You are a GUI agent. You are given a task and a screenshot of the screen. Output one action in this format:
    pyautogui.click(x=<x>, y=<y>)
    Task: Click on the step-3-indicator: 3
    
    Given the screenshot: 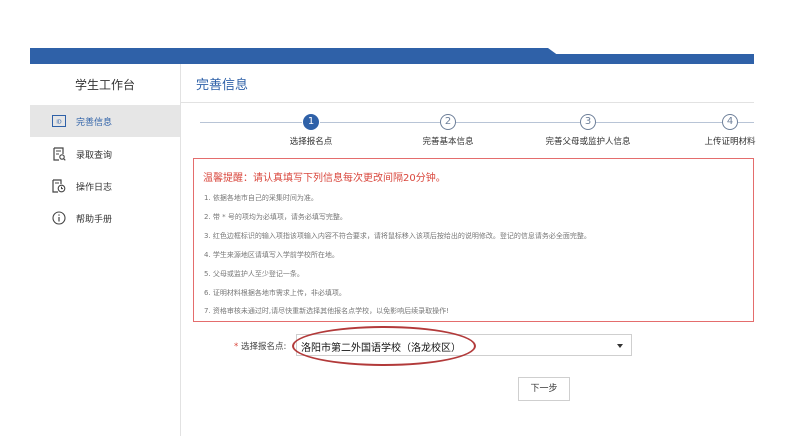 What is the action you would take?
    pyautogui.click(x=588, y=122)
    